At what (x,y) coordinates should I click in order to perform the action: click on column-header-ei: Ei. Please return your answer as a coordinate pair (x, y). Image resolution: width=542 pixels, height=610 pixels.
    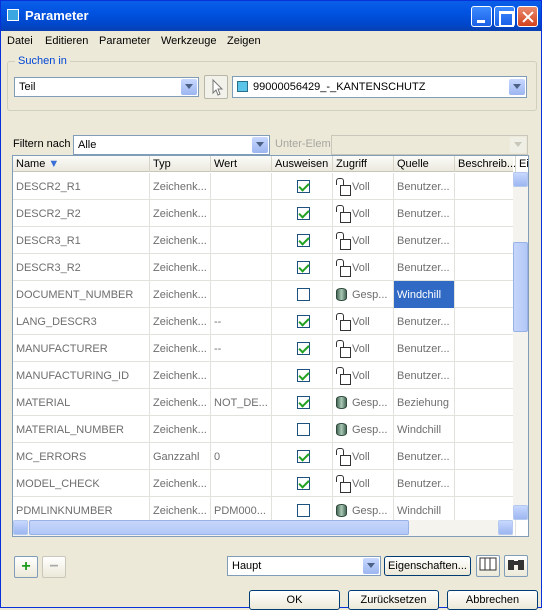
    Looking at the image, I should click on (522, 164).